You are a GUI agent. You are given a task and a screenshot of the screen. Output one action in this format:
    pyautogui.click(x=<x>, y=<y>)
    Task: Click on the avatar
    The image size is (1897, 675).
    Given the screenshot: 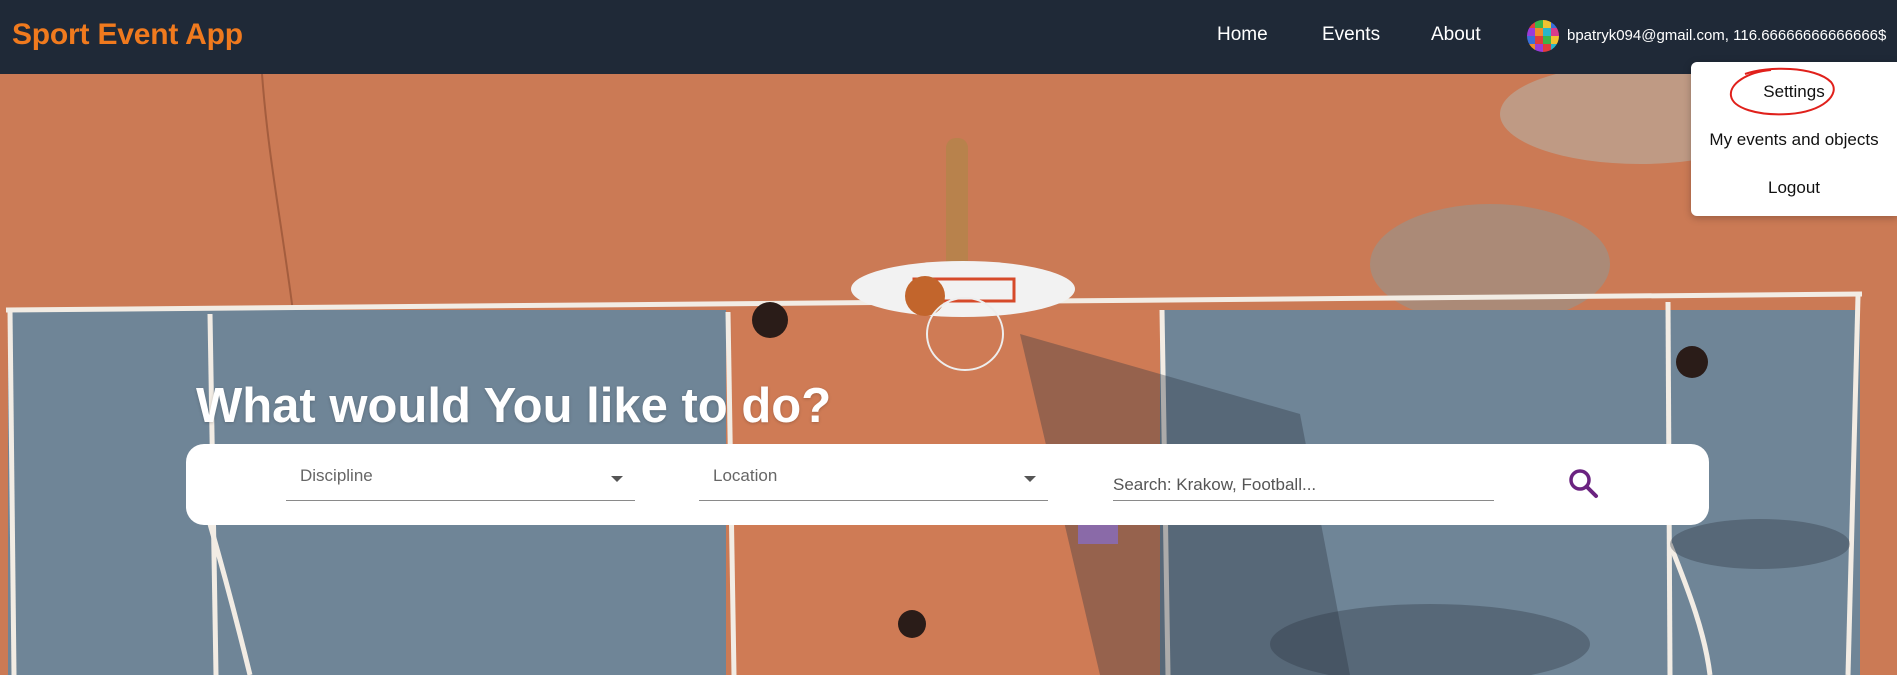 What is the action you would take?
    pyautogui.click(x=1543, y=36)
    